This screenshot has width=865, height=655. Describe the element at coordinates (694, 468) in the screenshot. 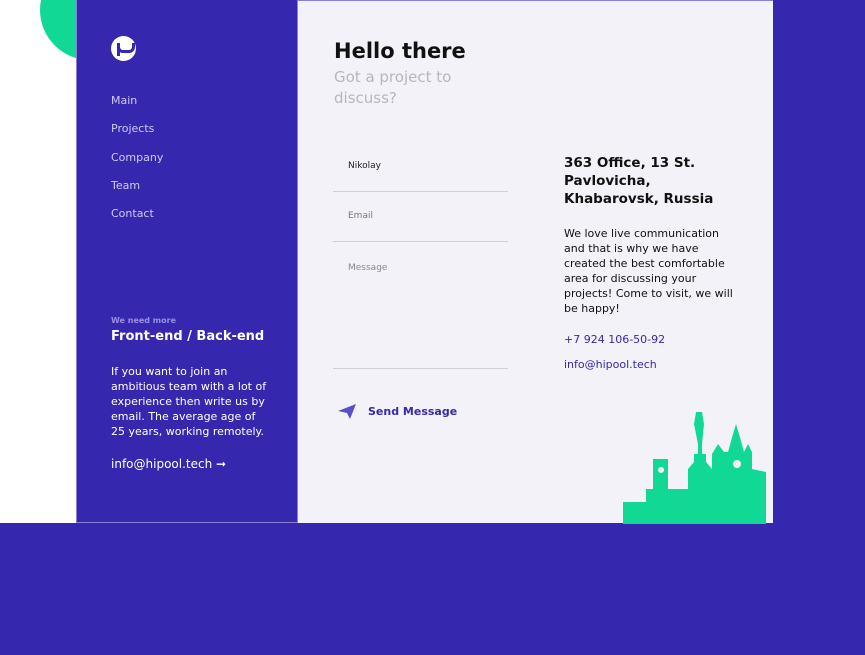

I see `city-skyline-illustration` at that location.